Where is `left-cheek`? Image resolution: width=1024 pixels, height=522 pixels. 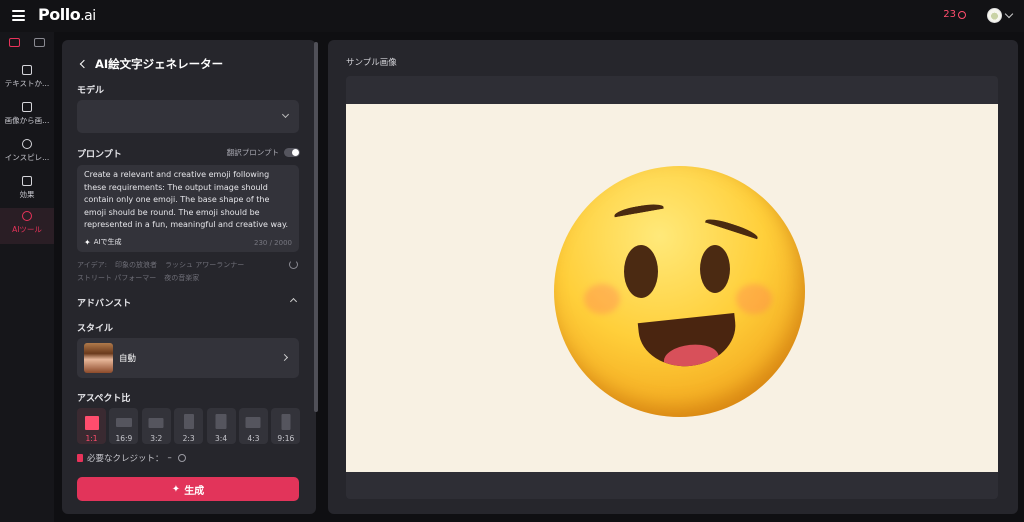 left-cheek is located at coordinates (602, 299).